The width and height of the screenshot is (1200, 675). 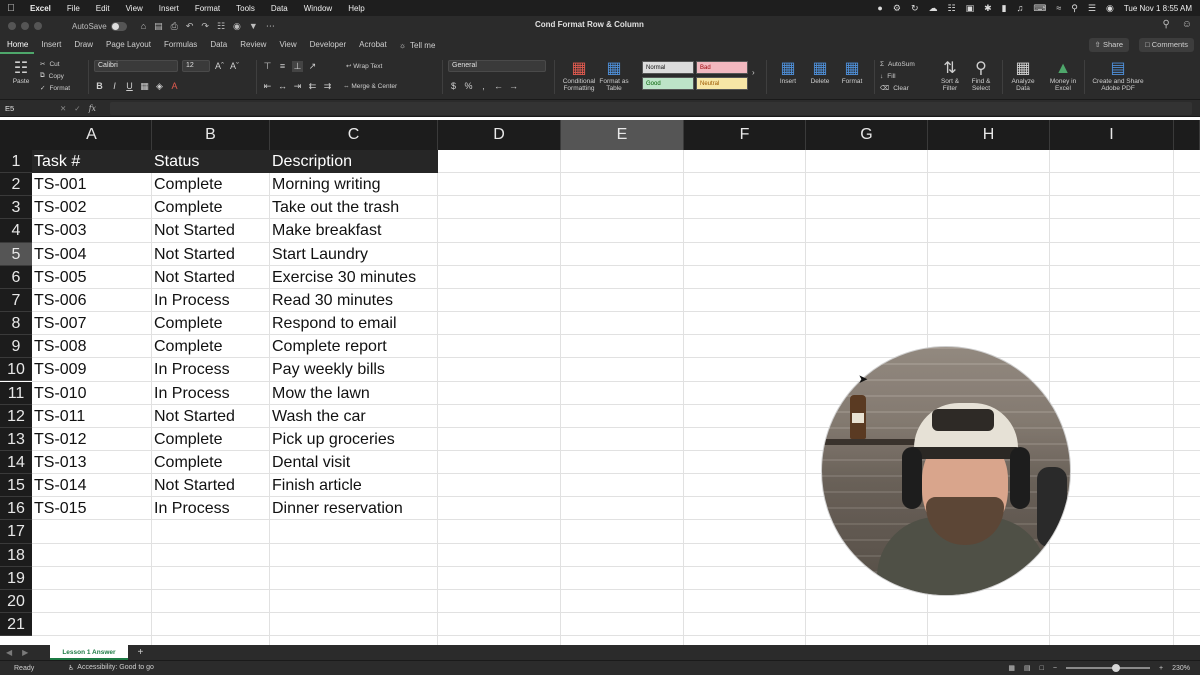 What do you see at coordinates (245, 8) in the screenshot?
I see `menu-tools: Tools` at bounding box center [245, 8].